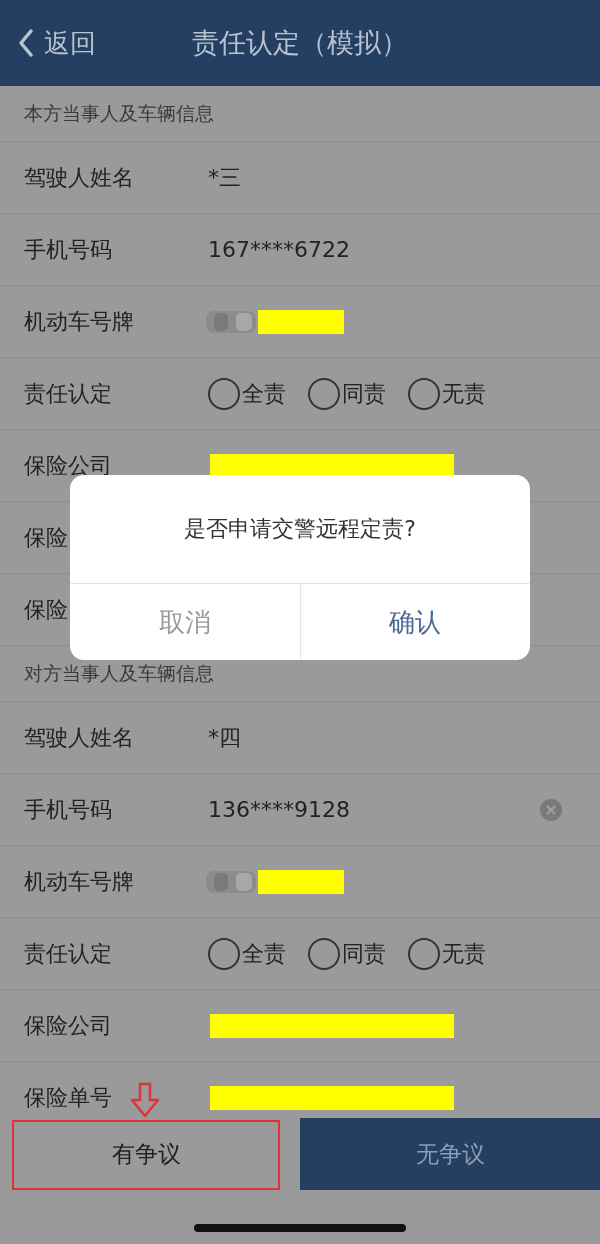 This screenshot has height=1244, width=600. What do you see at coordinates (279, 809) in the screenshot?
I see `field-value: 136****9128` at bounding box center [279, 809].